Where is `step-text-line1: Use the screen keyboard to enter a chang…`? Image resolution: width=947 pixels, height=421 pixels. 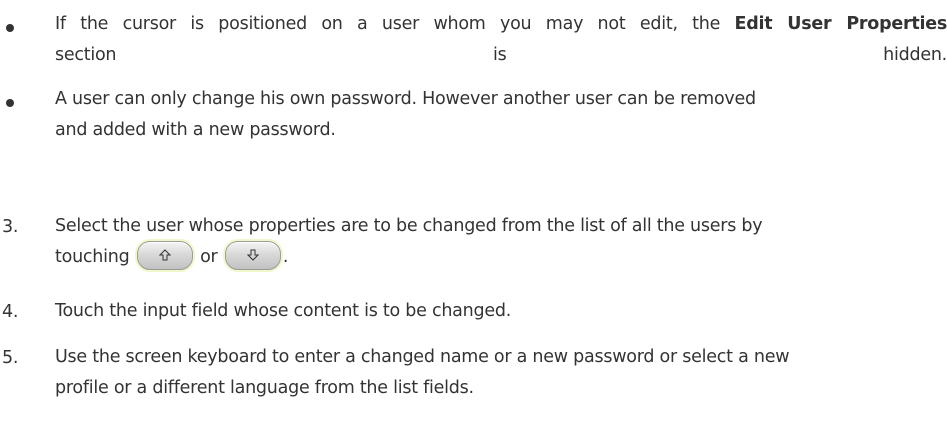
step-text-line1: Use the screen keyboard to enter a chang… is located at coordinates (422, 357).